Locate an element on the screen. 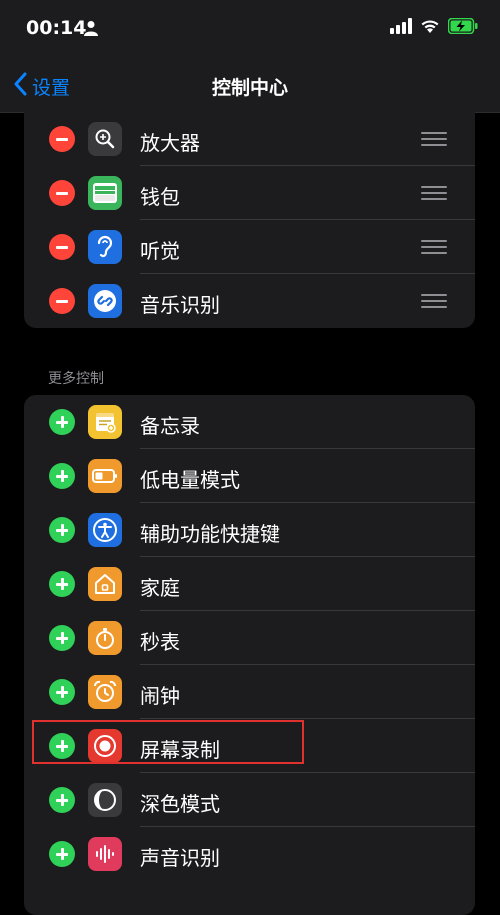  row-label: 备忘录 is located at coordinates (170, 426).